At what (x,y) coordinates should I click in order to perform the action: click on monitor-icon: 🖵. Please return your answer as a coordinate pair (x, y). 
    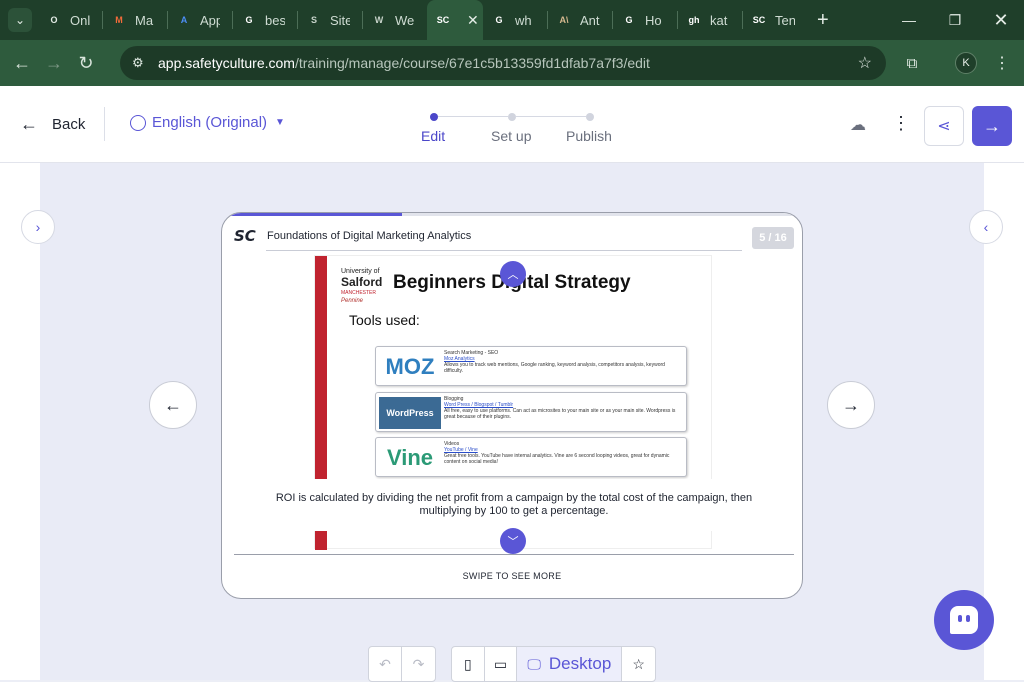
    Looking at the image, I should click on (534, 663).